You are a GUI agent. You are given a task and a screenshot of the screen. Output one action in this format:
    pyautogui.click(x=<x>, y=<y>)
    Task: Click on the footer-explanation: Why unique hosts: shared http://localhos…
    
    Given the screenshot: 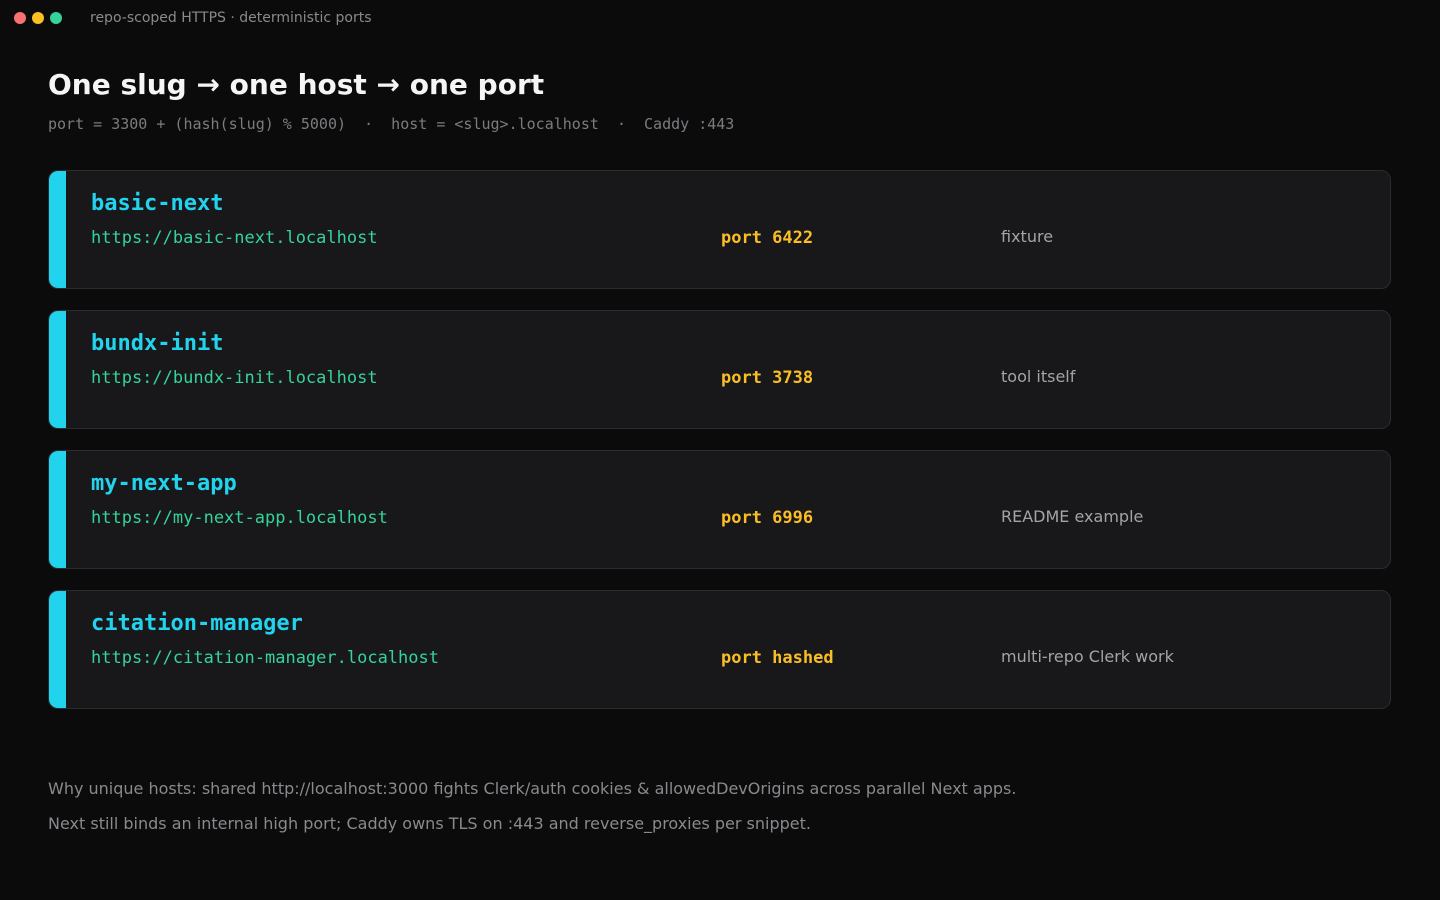 What is the action you would take?
    pyautogui.click(x=532, y=788)
    